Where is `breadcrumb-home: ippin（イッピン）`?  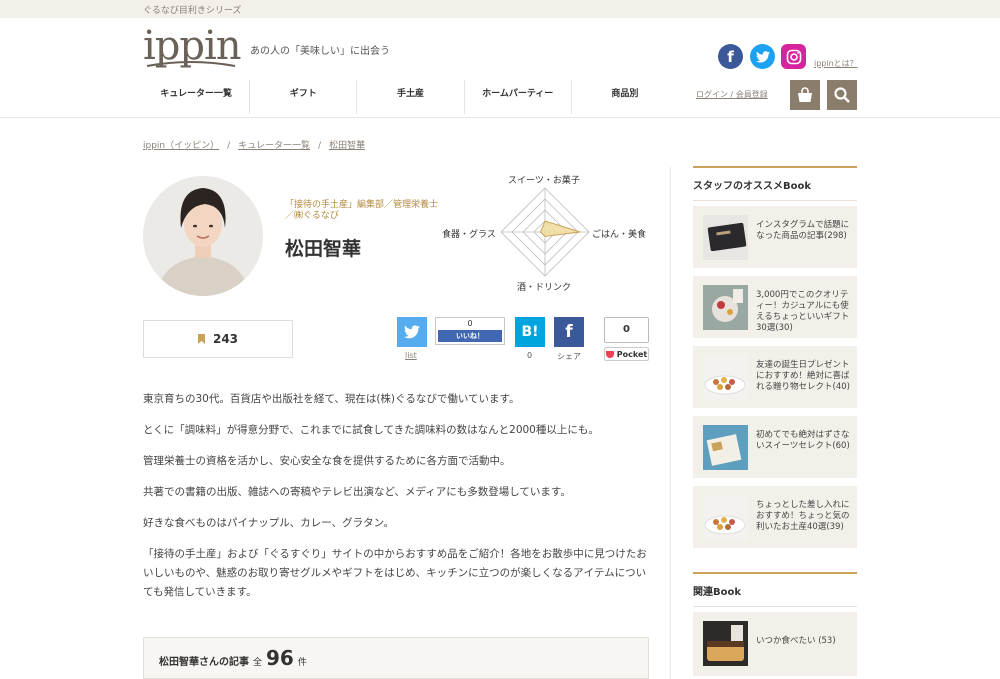 breadcrumb-home: ippin（イッピン） is located at coordinates (181, 146).